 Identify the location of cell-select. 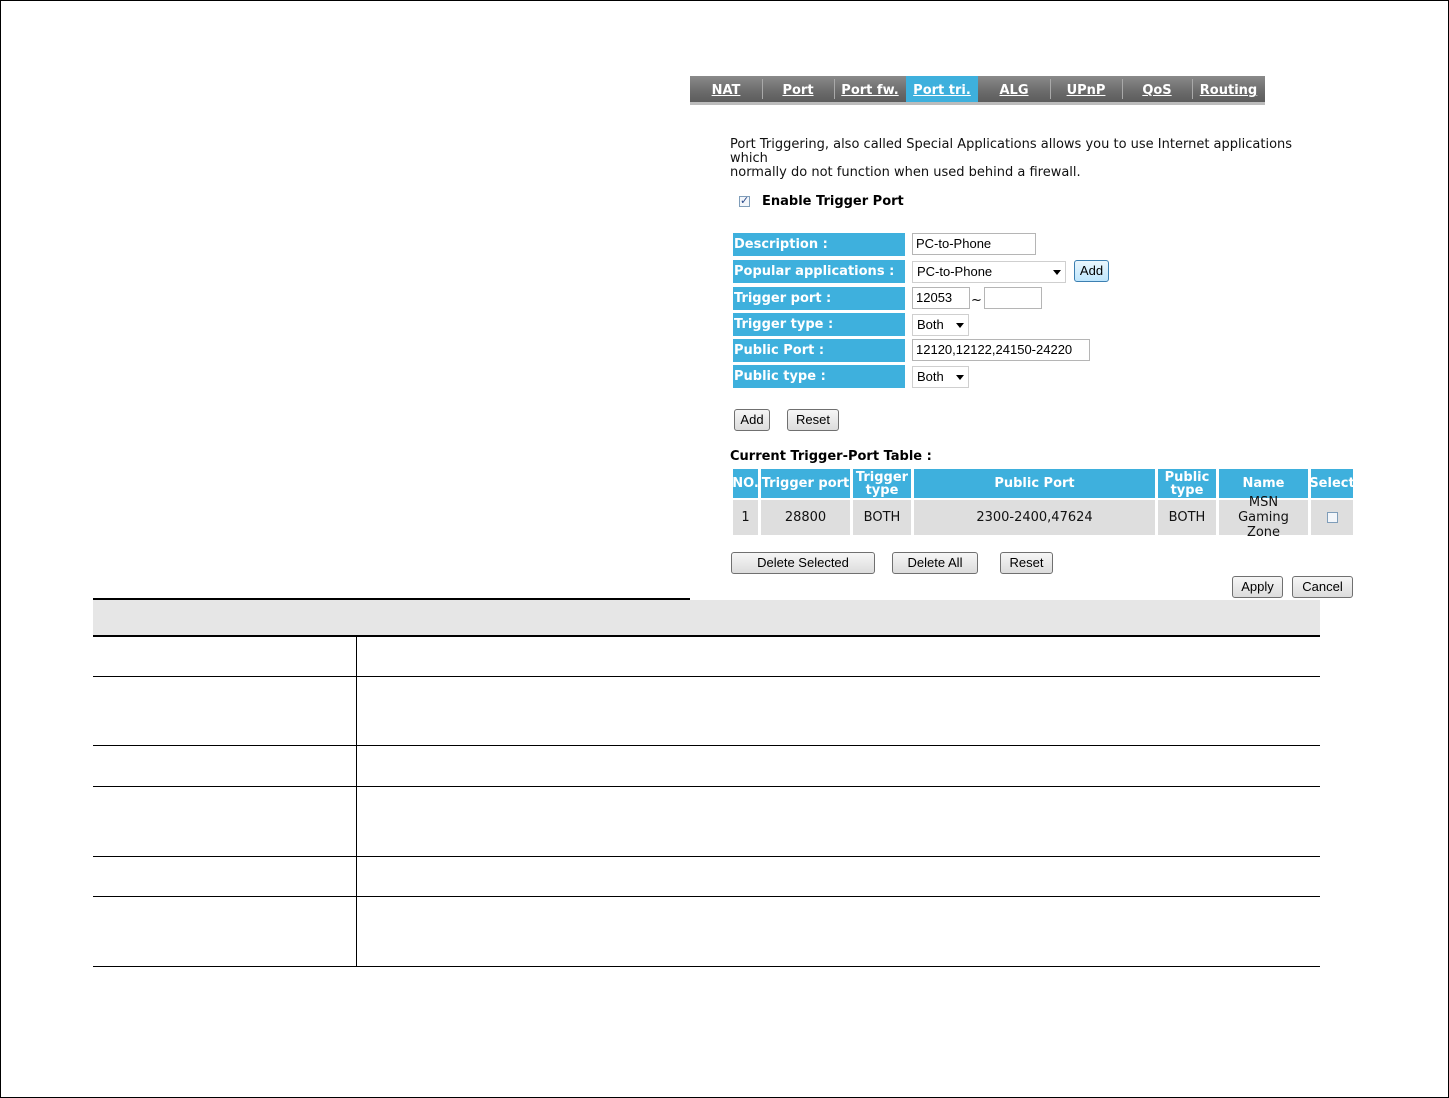
(1332, 517).